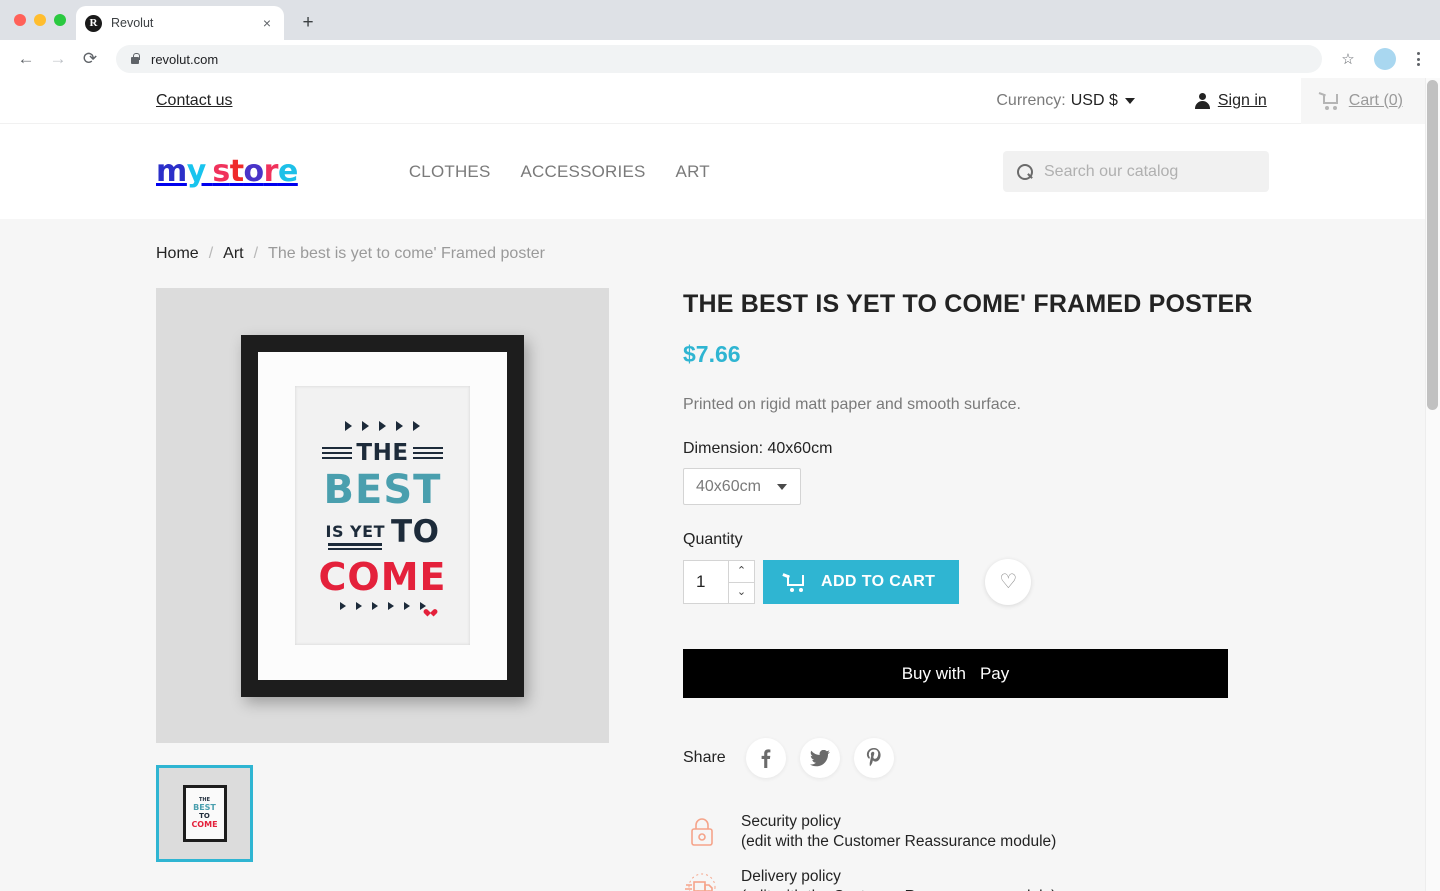 The width and height of the screenshot is (1440, 891). I want to click on quantity-input, so click(706, 582).